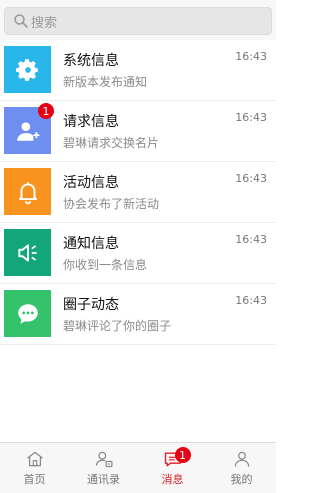  I want to click on message-title: 圈子动态, so click(91, 305).